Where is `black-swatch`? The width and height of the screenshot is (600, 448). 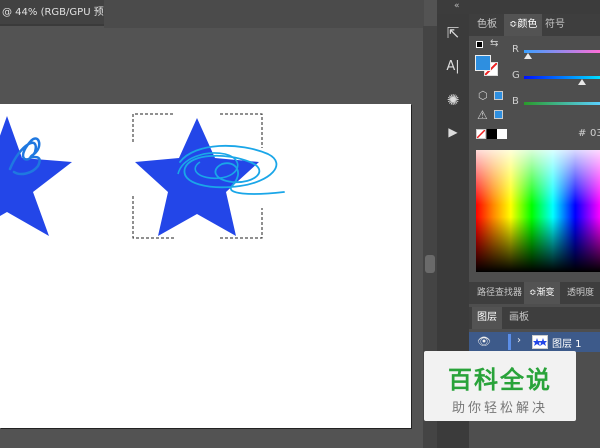
black-swatch is located at coordinates (492, 134).